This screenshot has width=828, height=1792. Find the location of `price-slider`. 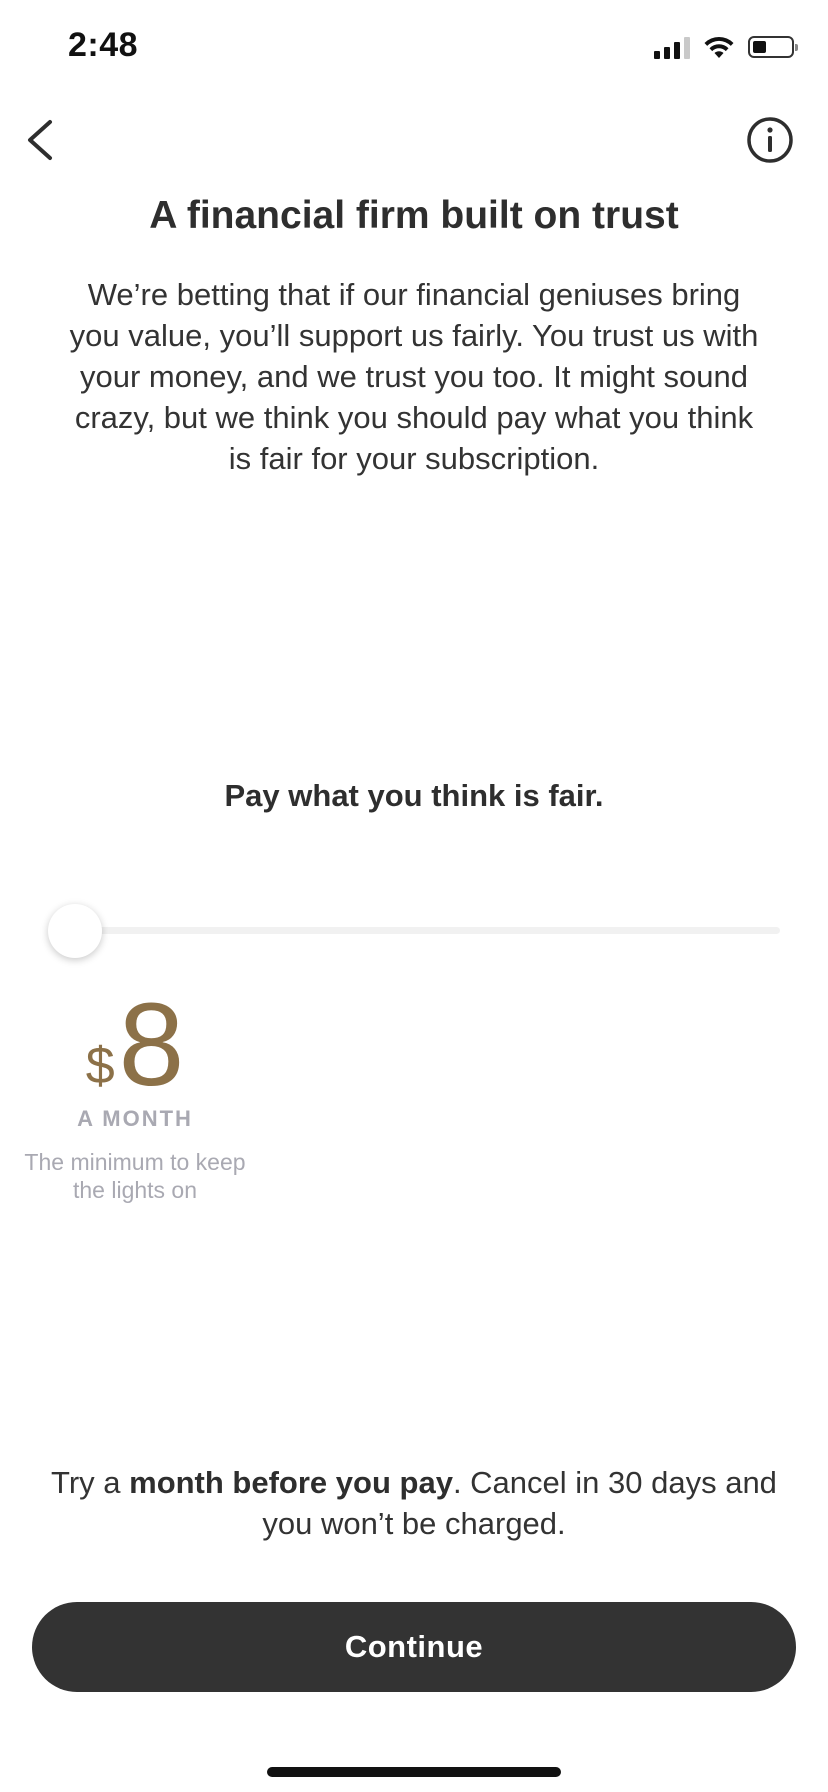

price-slider is located at coordinates (414, 930).